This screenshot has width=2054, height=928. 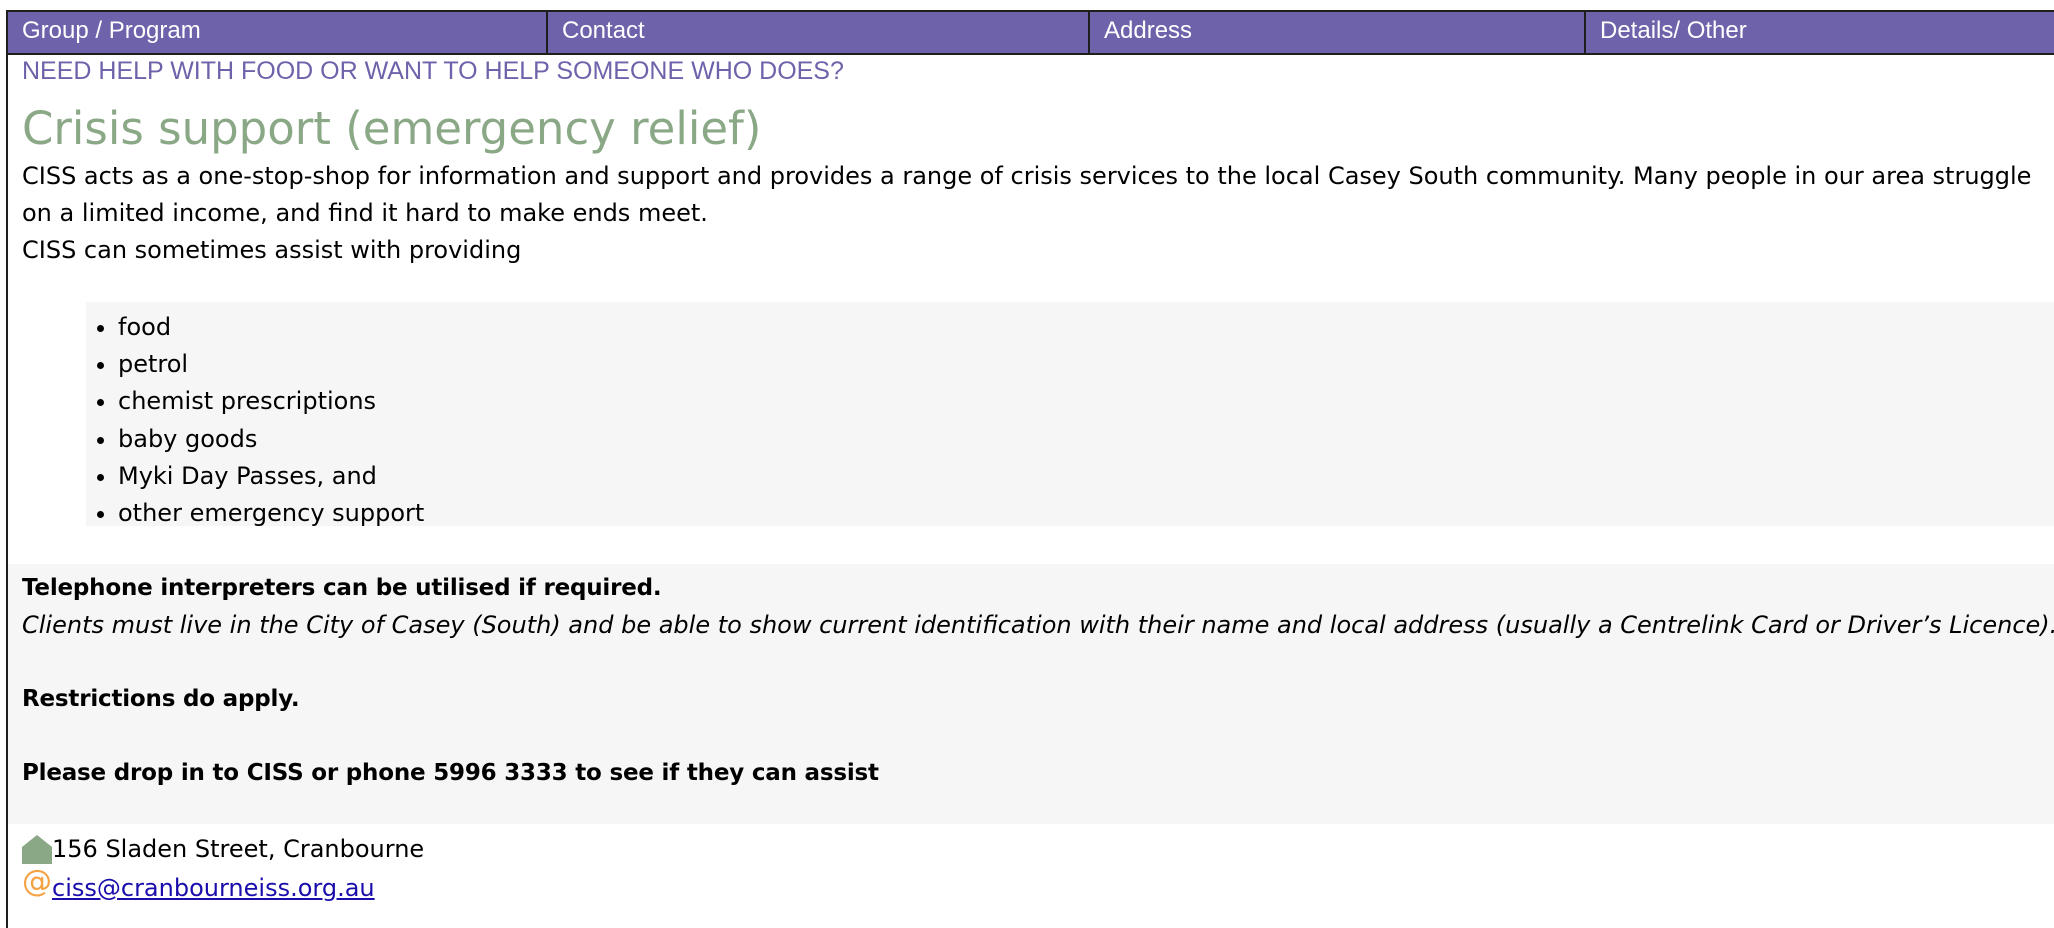 I want to click on address-text: 156 Sladen Street, Cranbourne, so click(x=238, y=849).